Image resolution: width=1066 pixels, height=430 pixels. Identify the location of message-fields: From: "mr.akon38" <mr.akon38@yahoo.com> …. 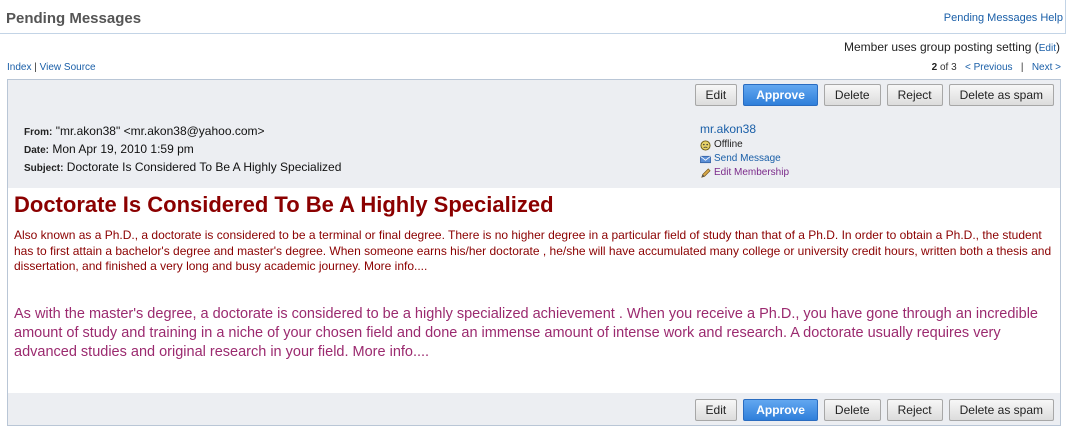
(182, 150).